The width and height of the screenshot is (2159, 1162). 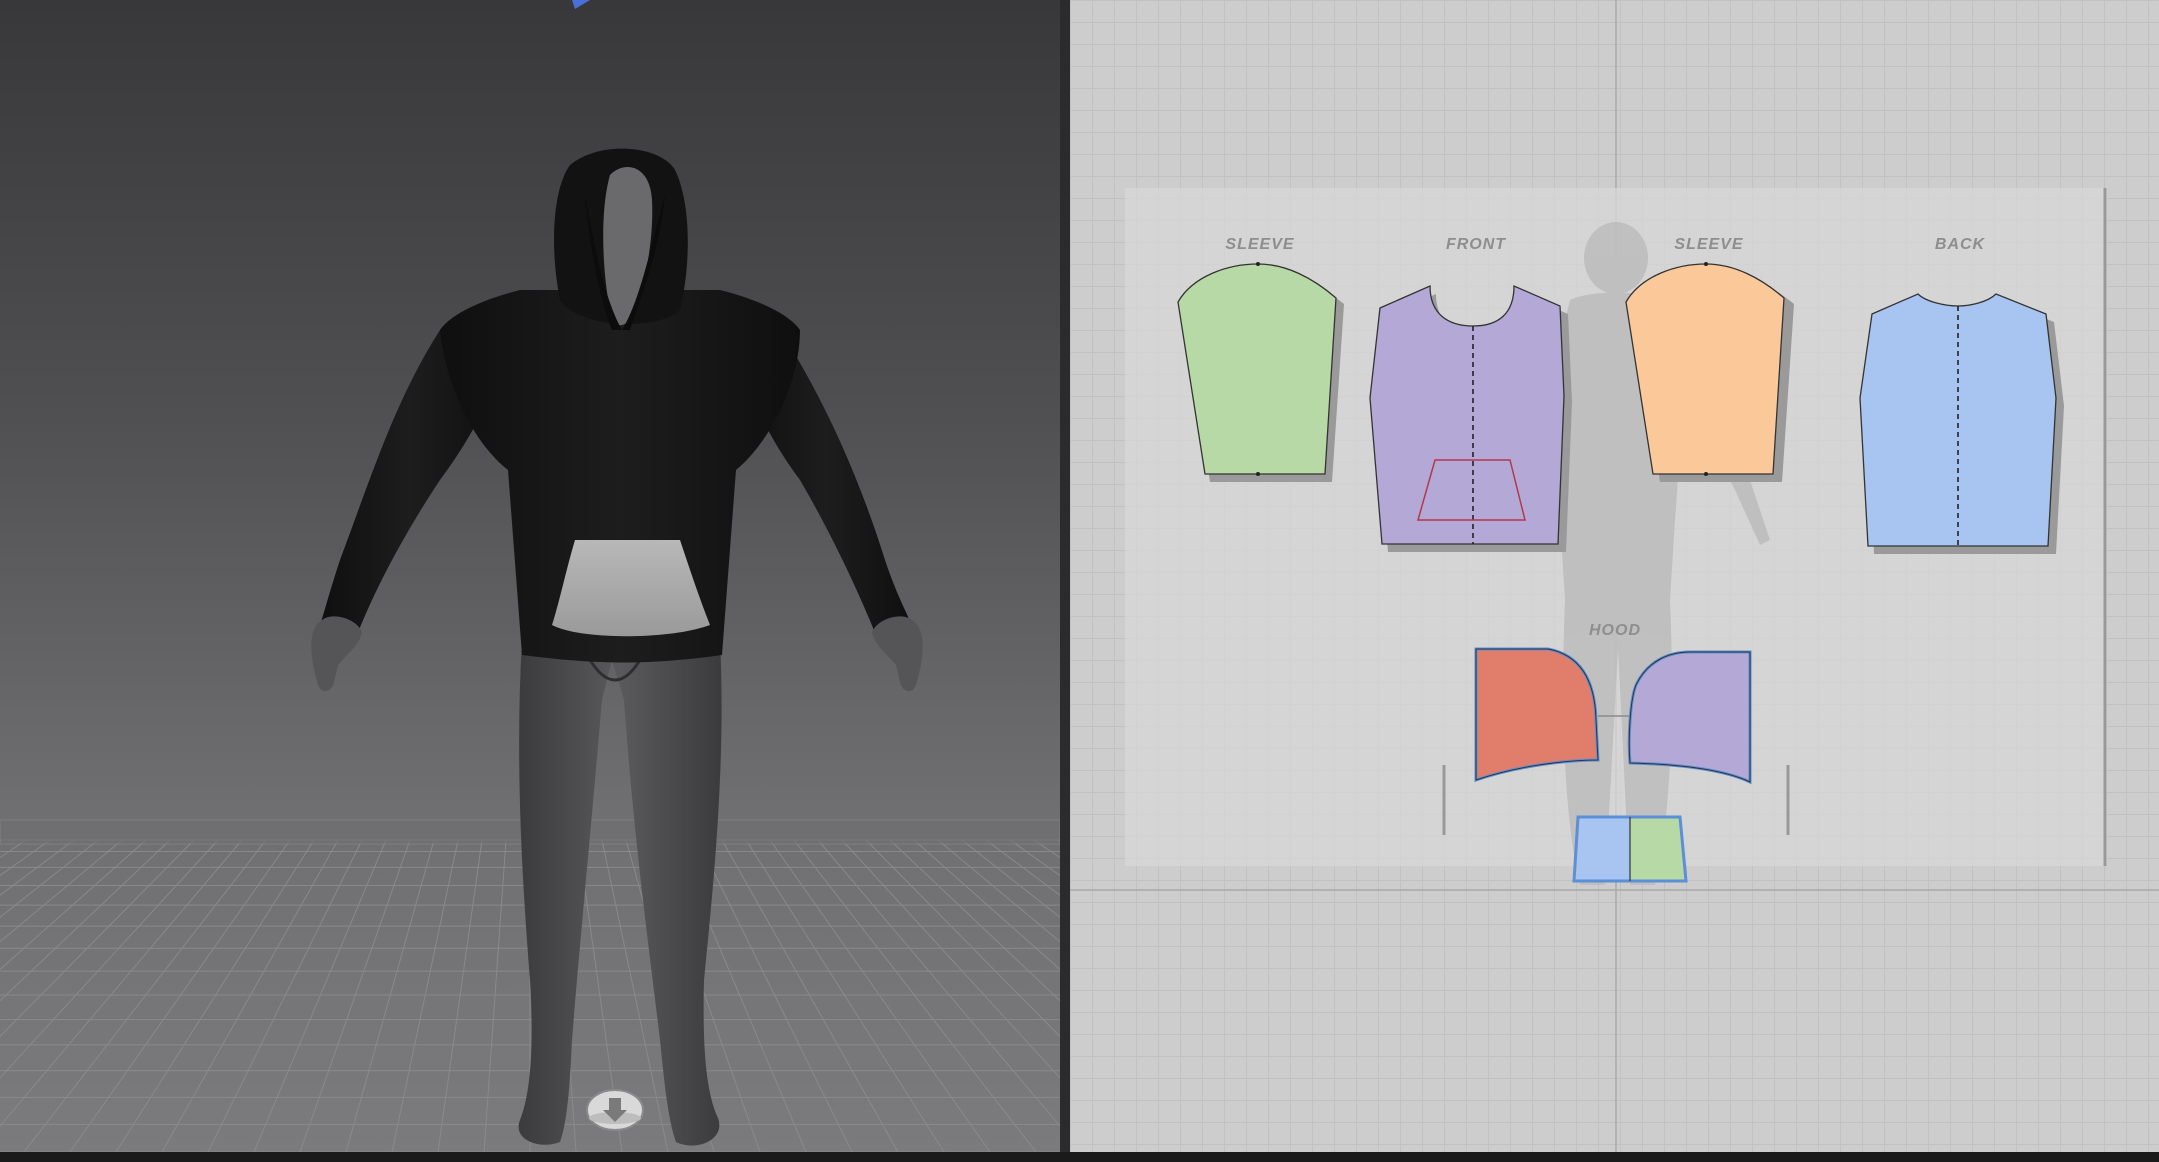 I want to click on avatar-left-hand, so click(x=336, y=654).